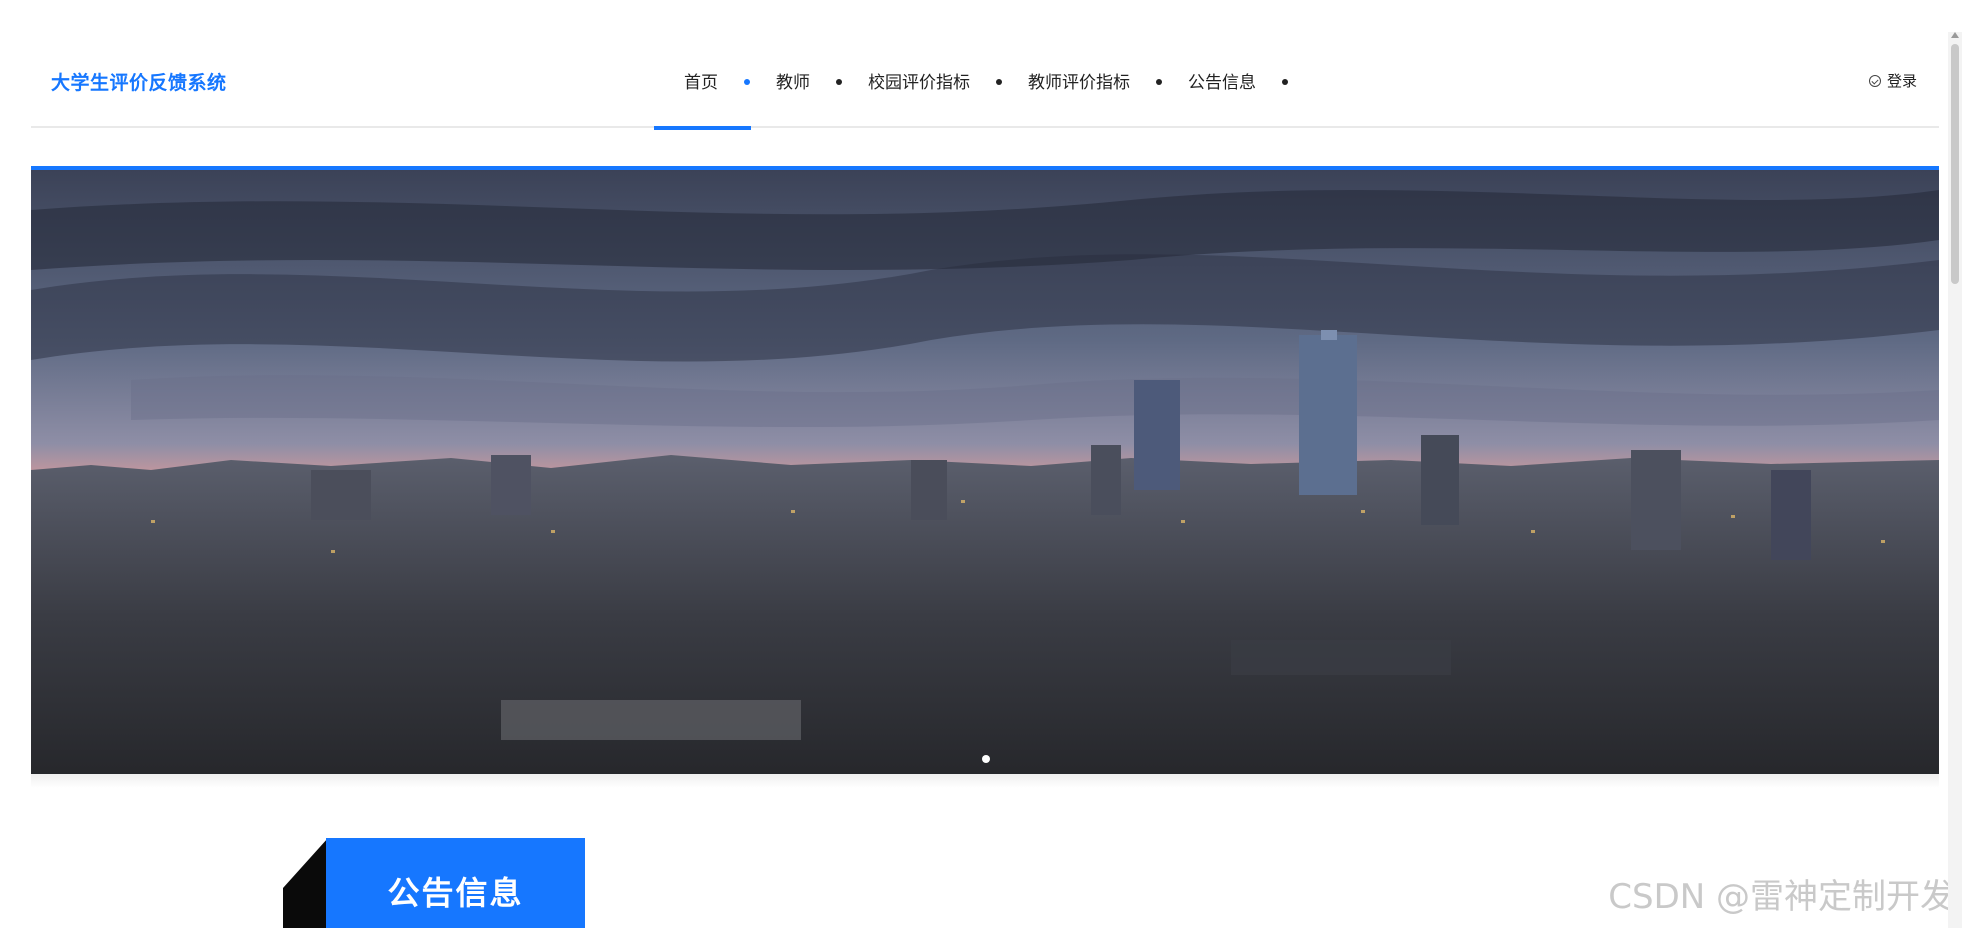 This screenshot has height=928, width=1962. What do you see at coordinates (919, 80) in the screenshot?
I see `nav-campus-criteria: 校园评价指标` at bounding box center [919, 80].